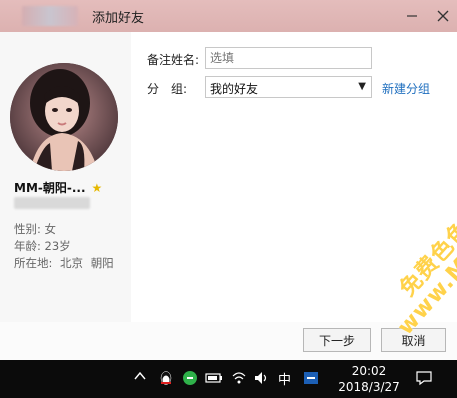 This screenshot has width=457, height=398. I want to click on age-label: 年龄:, so click(27, 246).